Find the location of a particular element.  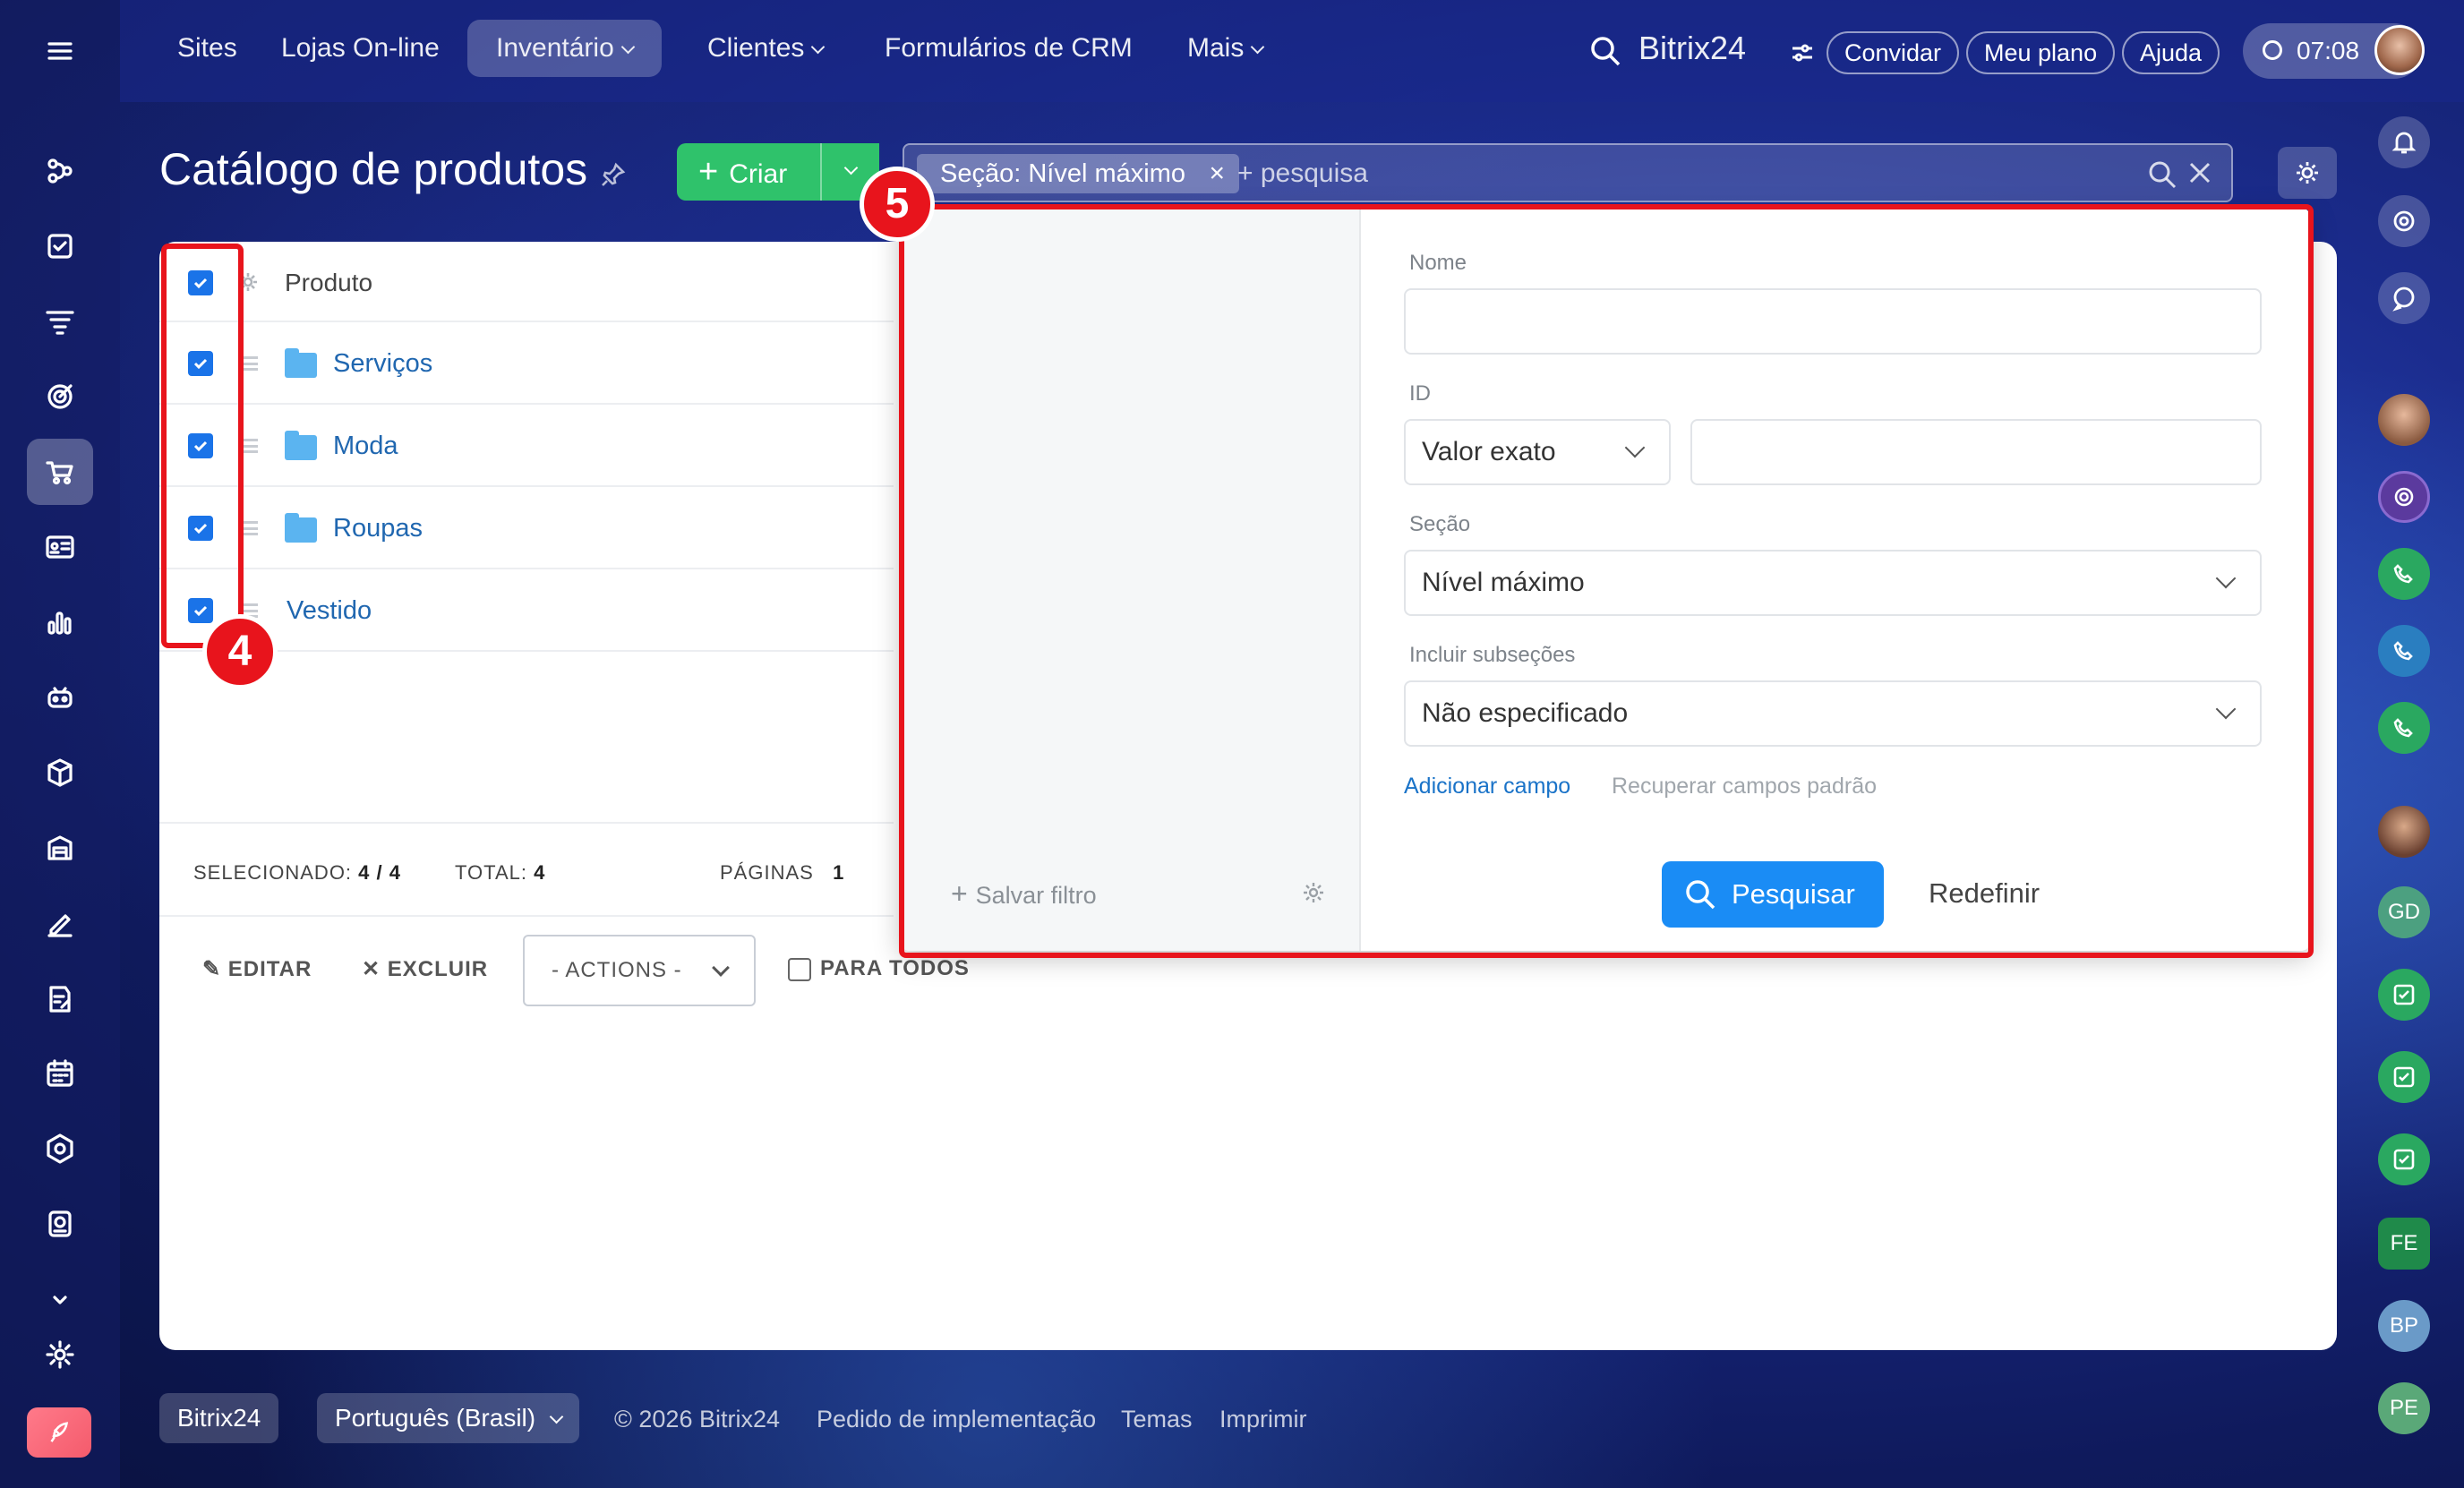

market-icon is located at coordinates (60, 1224).